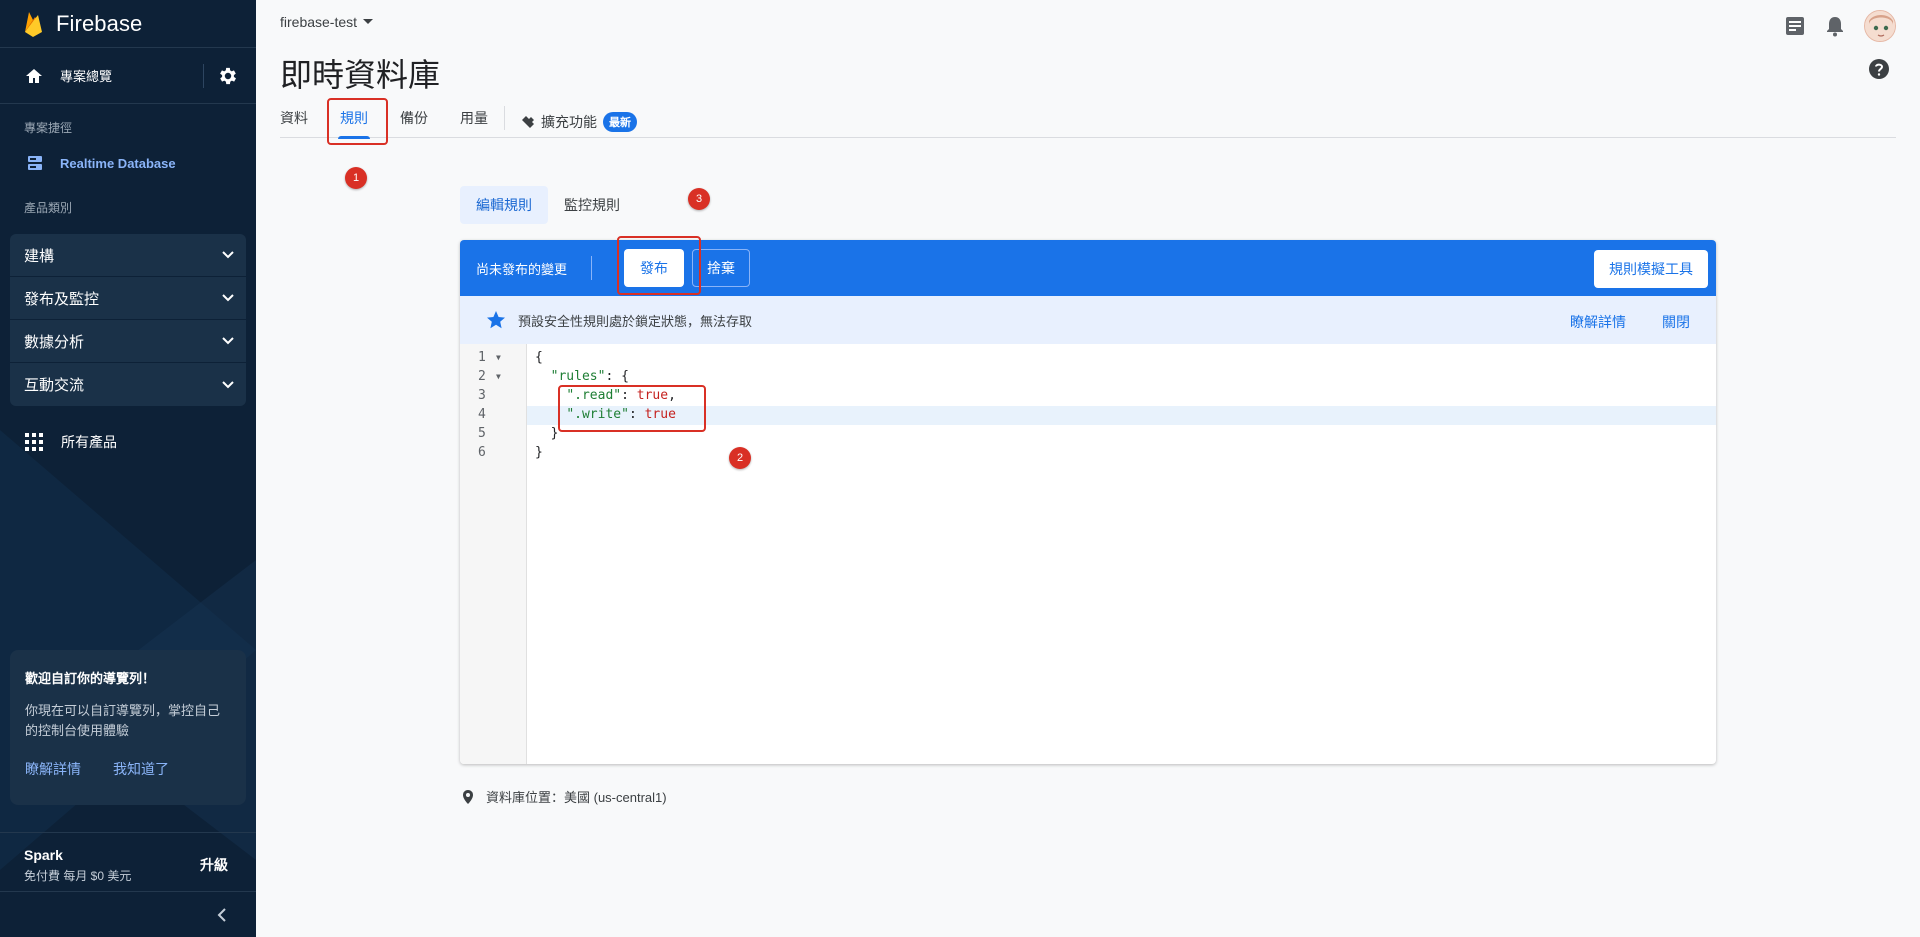 The height and width of the screenshot is (937, 1920). I want to click on sidebar-category-analytics: 數據分析, so click(128, 341).